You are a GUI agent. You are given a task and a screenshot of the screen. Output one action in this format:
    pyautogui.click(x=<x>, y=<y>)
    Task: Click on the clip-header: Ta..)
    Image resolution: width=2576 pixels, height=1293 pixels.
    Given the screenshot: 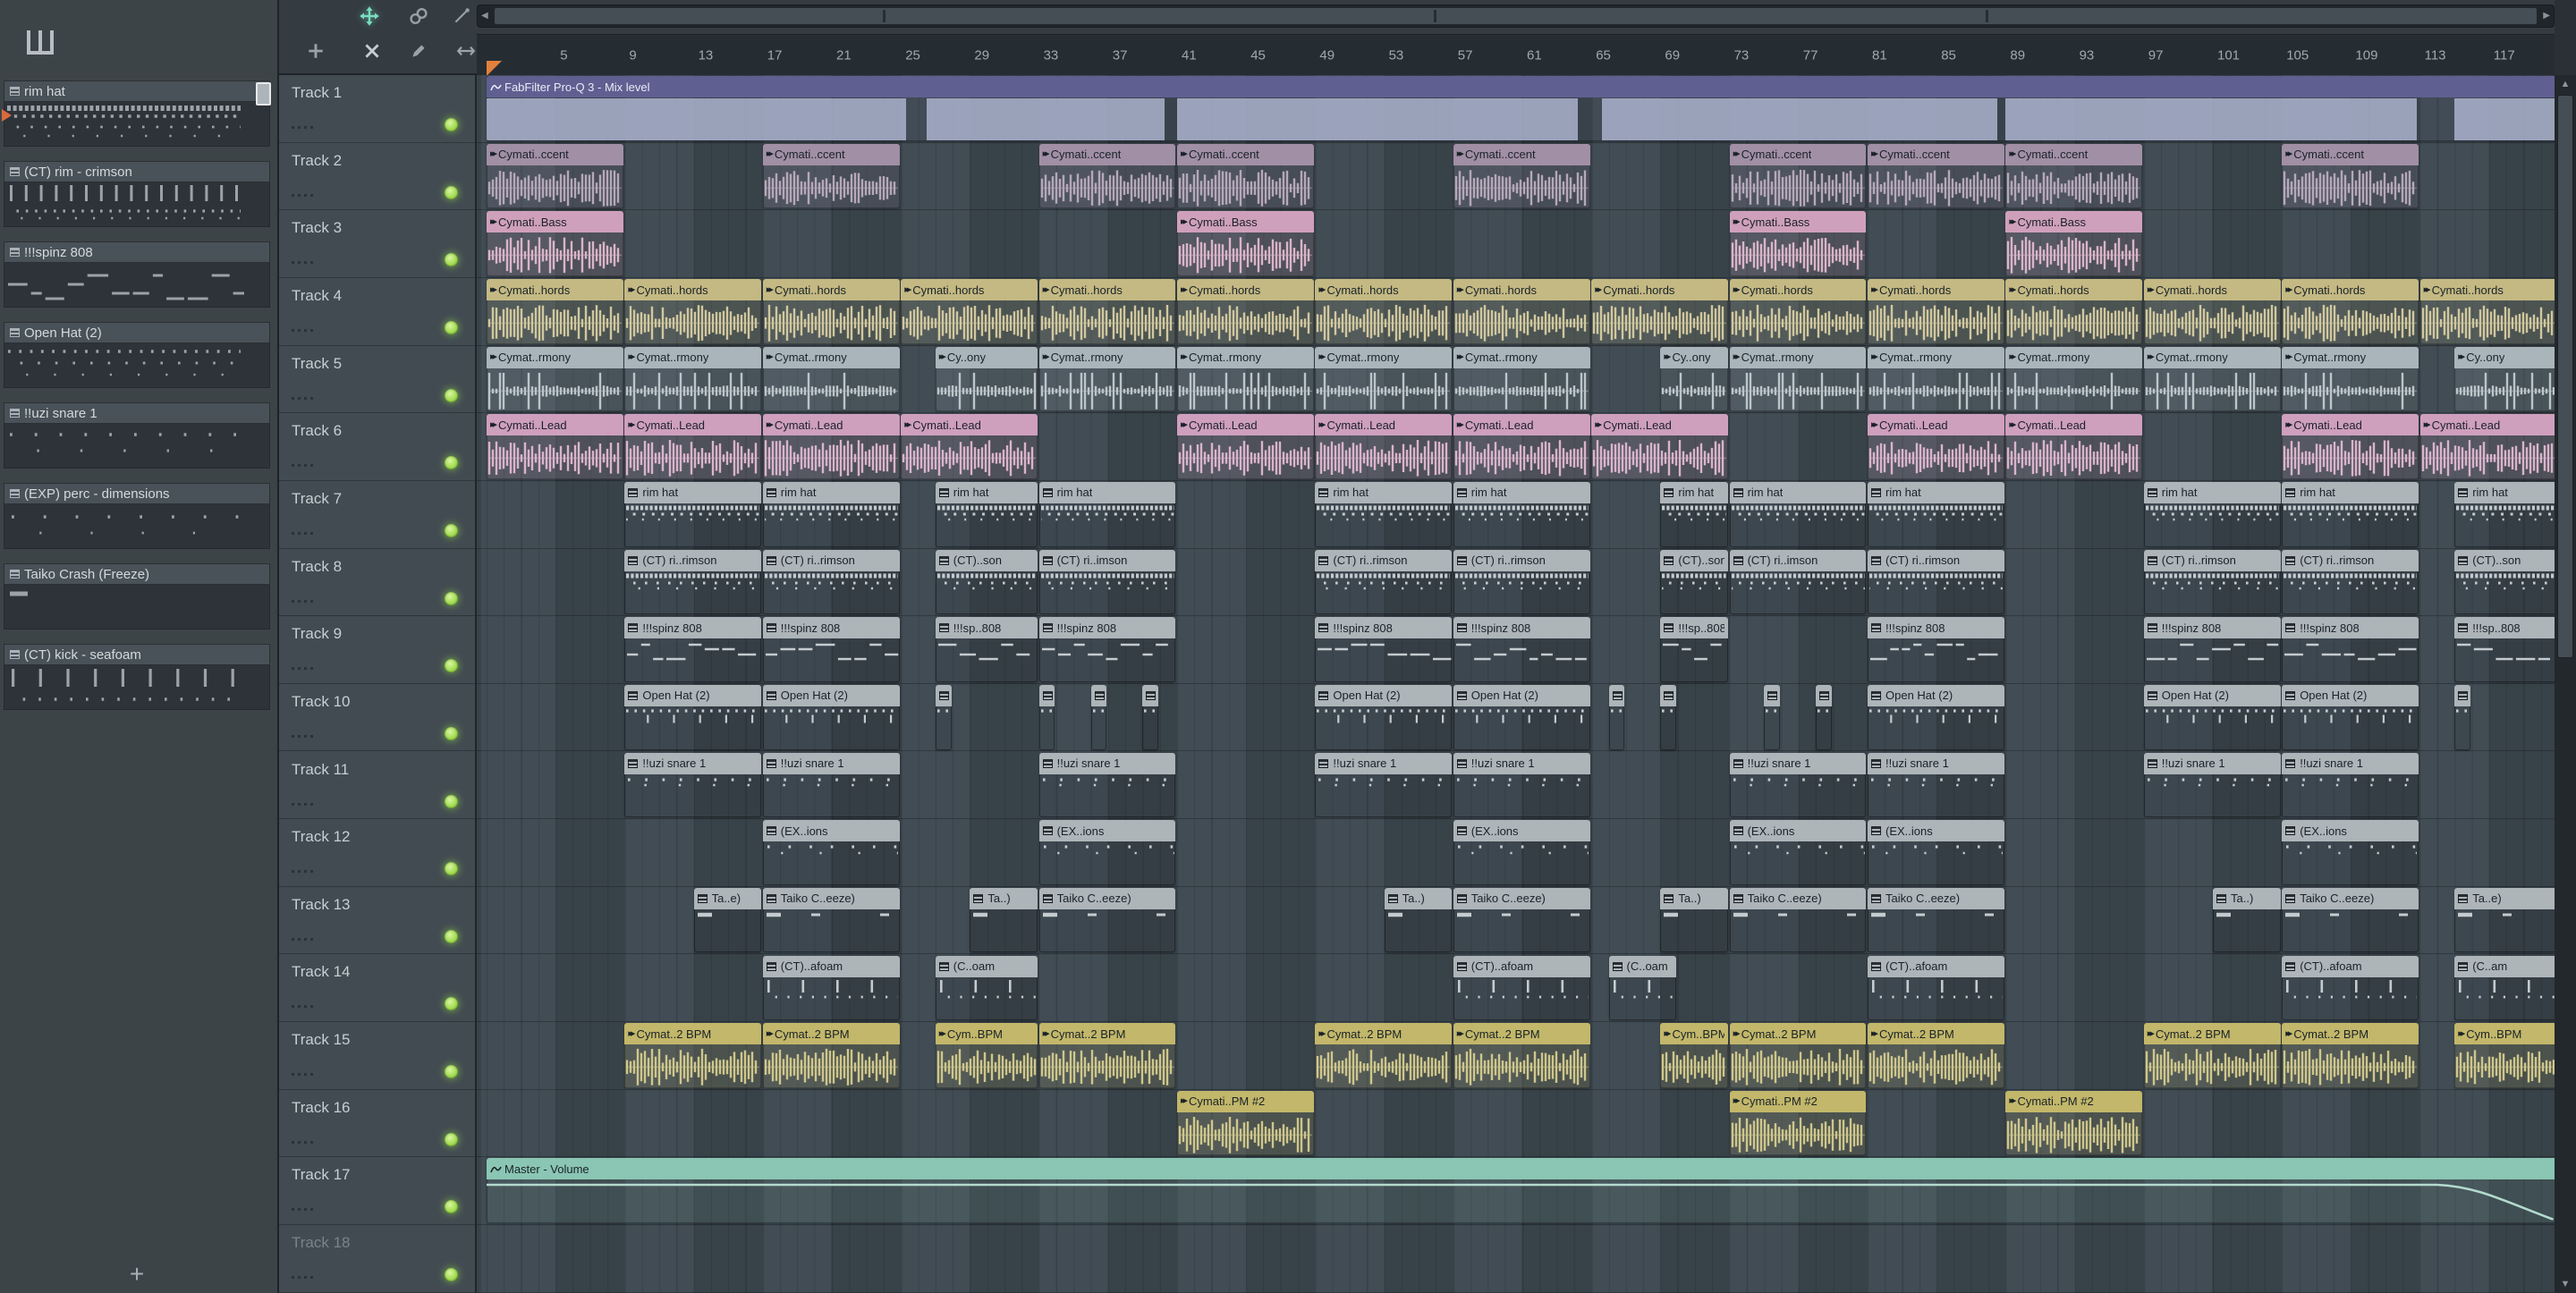 What is the action you would take?
    pyautogui.click(x=1418, y=898)
    